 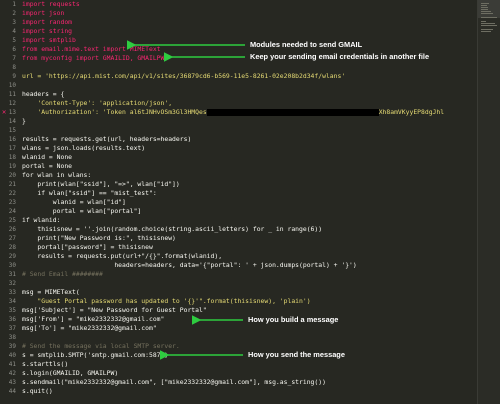 What do you see at coordinates (12, 166) in the screenshot?
I see `line-number: 19` at bounding box center [12, 166].